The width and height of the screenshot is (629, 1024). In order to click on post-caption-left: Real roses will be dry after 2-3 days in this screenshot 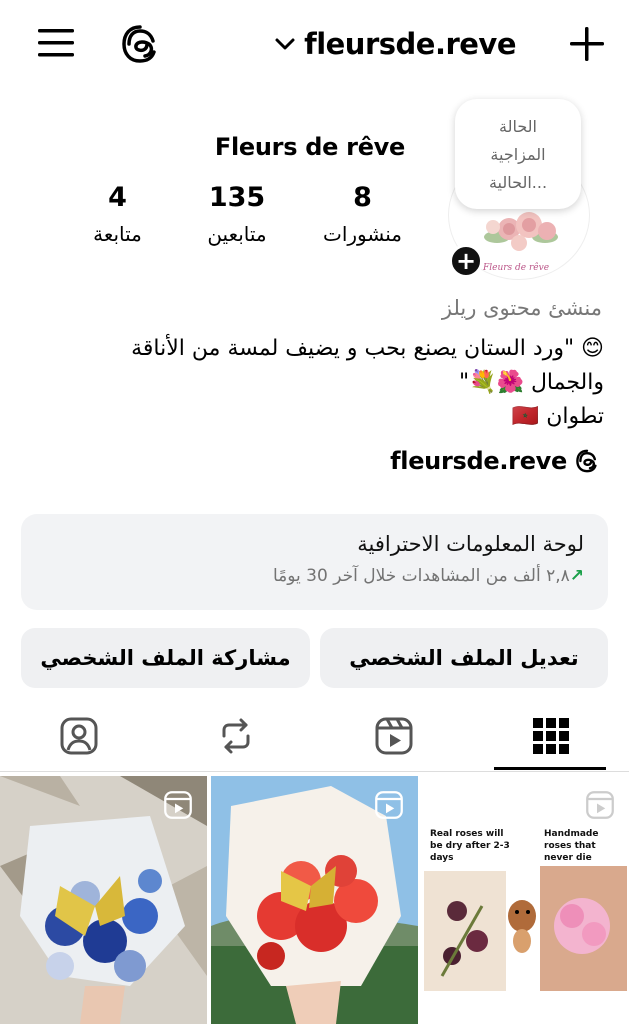, I will do `click(470, 846)`.